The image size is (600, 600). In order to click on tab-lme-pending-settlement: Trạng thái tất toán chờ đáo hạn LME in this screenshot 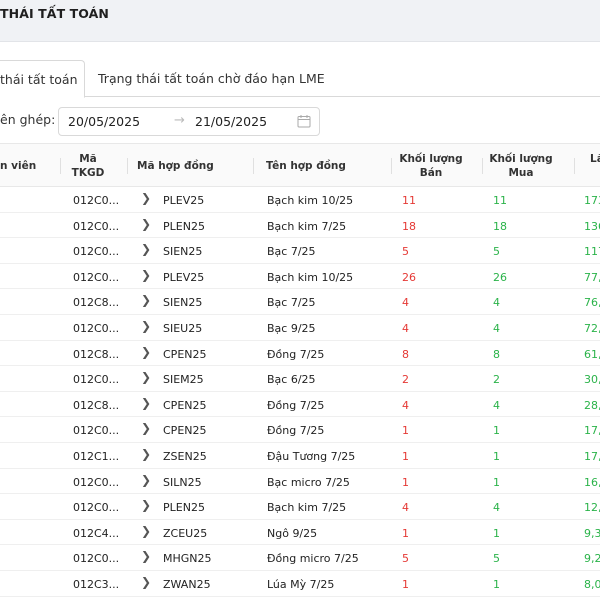, I will do `click(211, 79)`.